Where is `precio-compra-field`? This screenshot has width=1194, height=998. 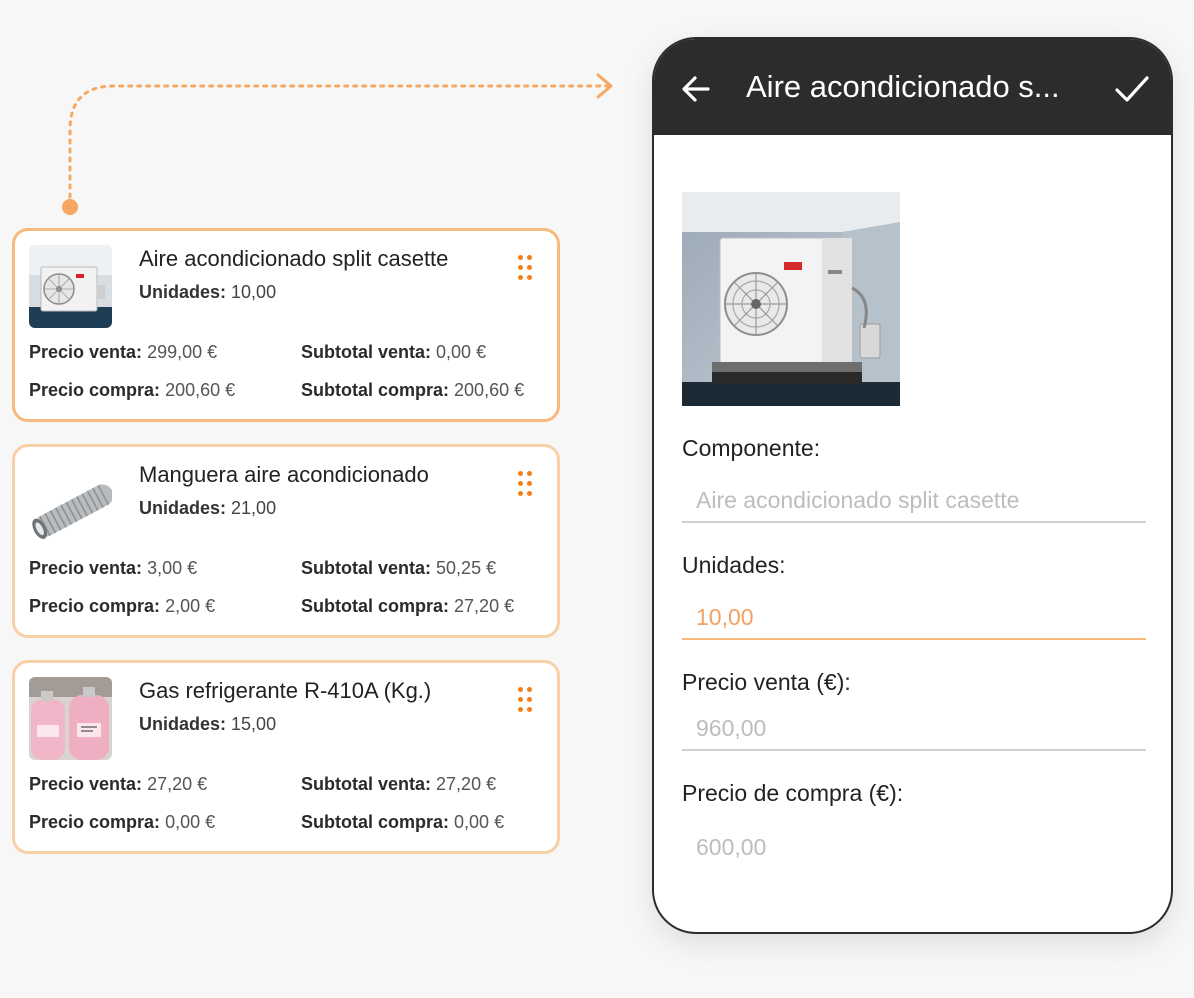 precio-compra-field is located at coordinates (914, 848).